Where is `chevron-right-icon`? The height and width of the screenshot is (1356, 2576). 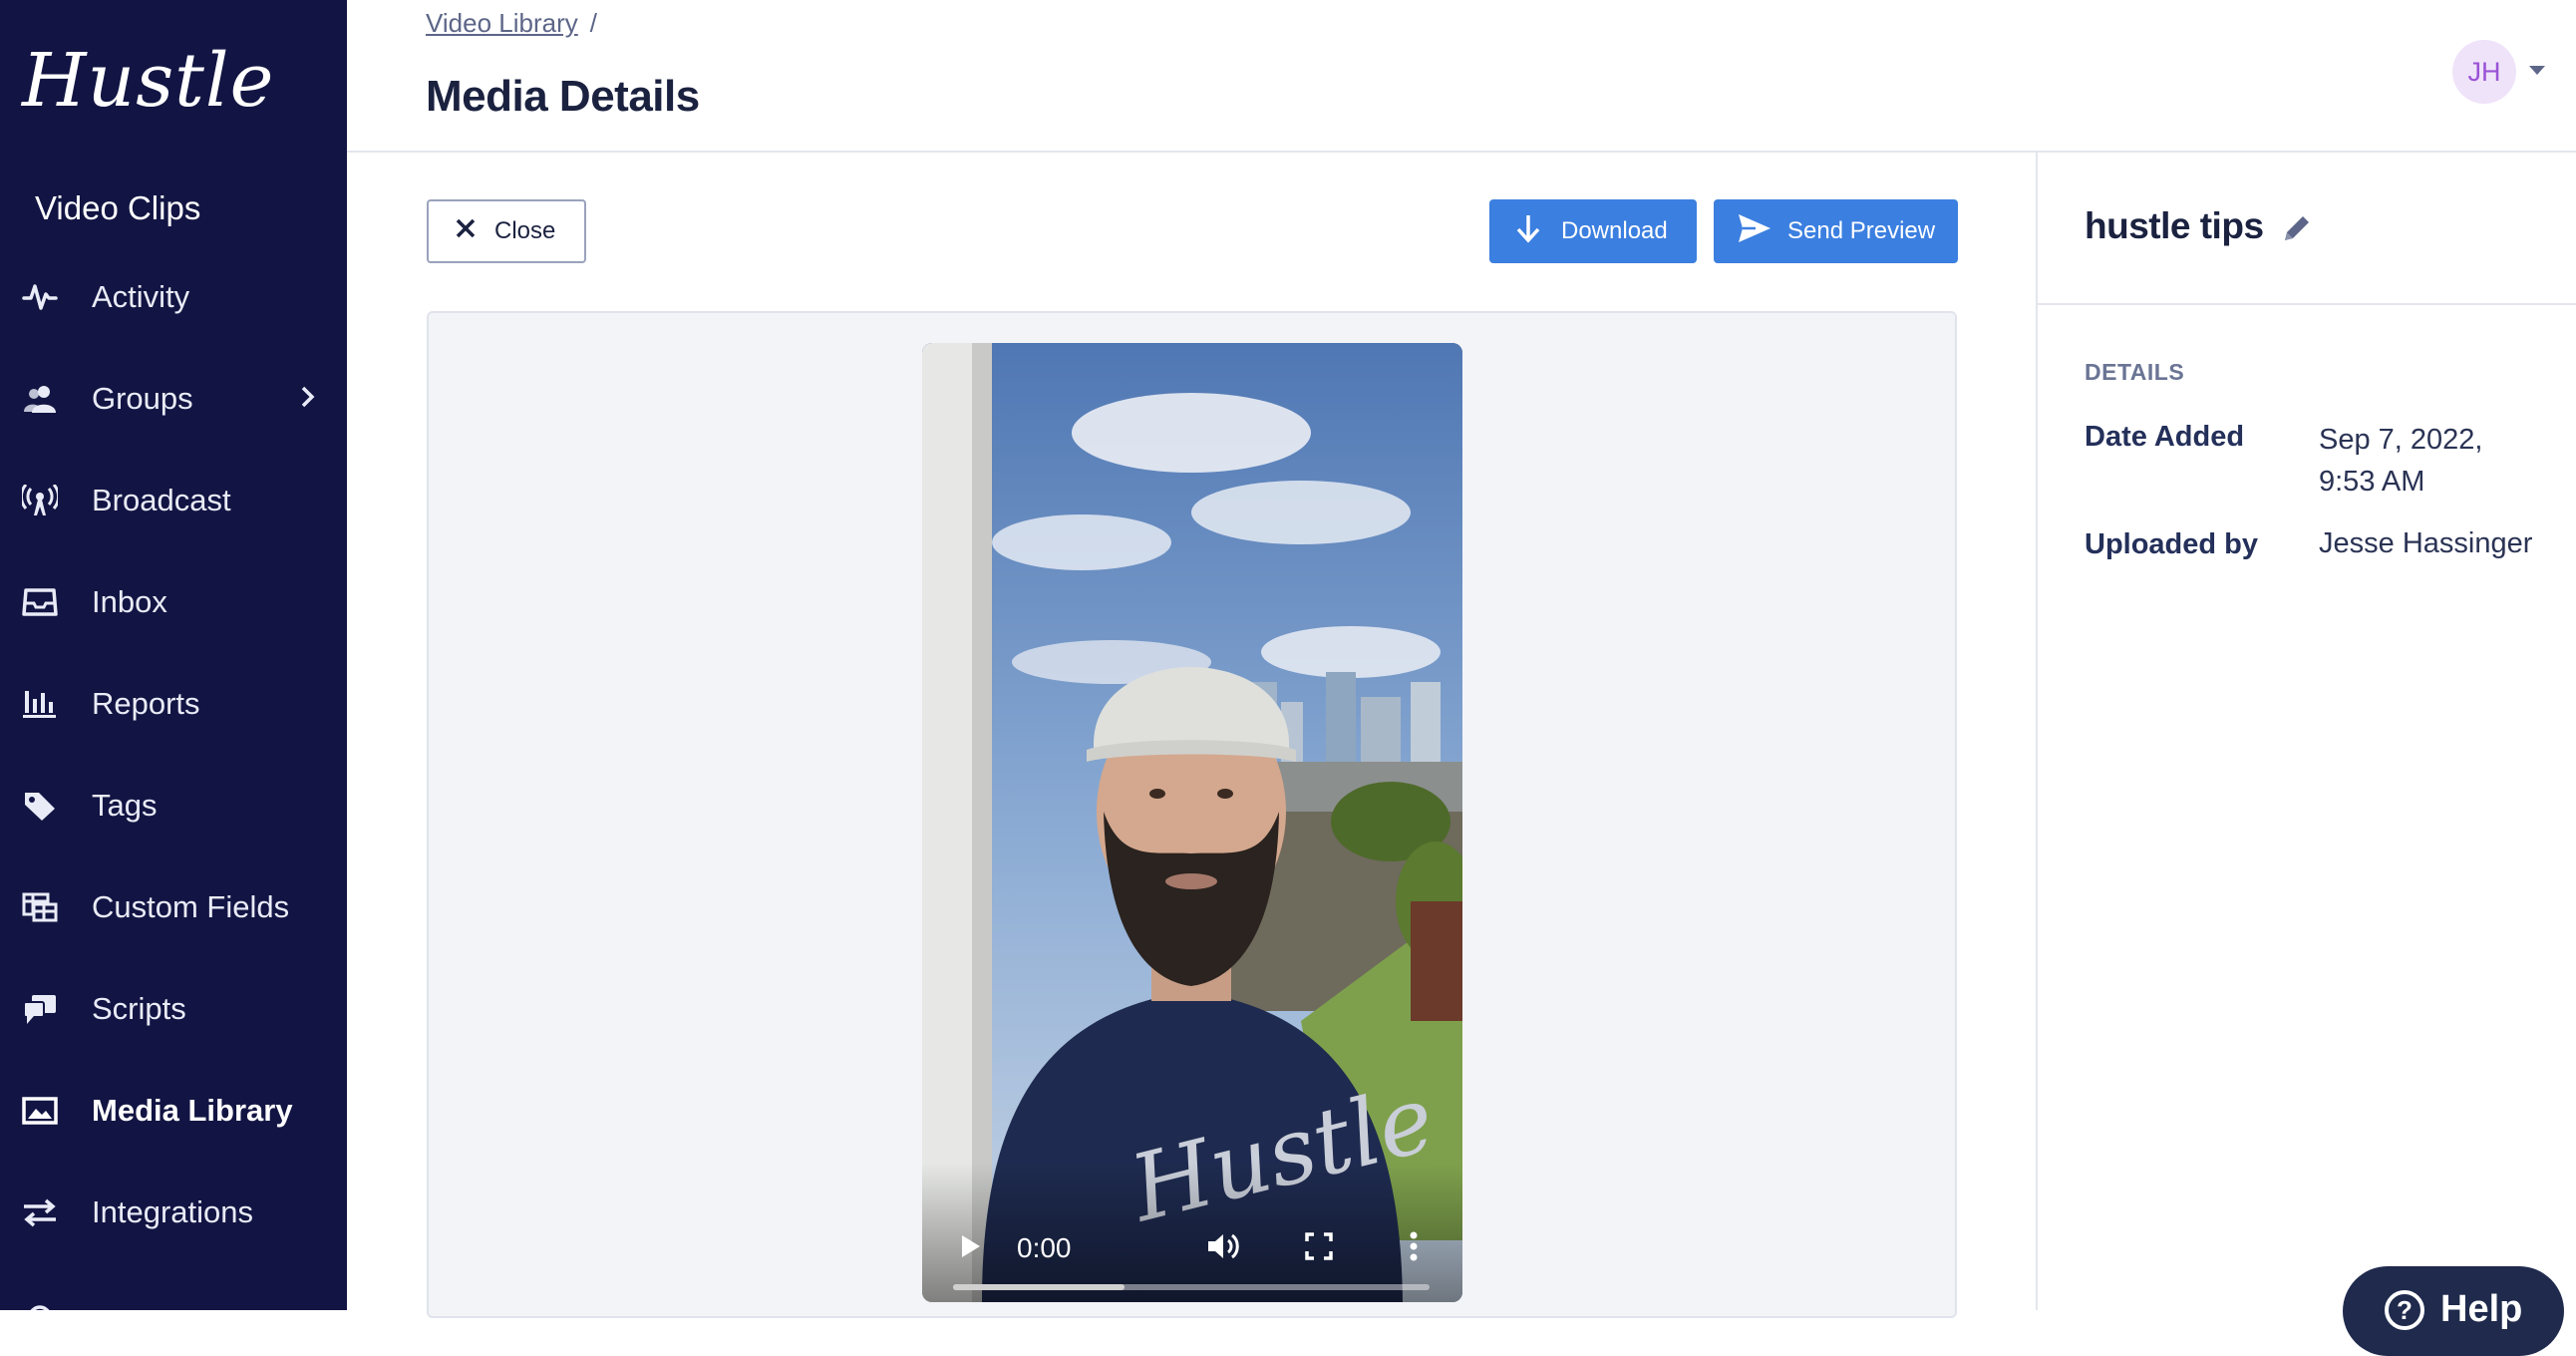 chevron-right-icon is located at coordinates (307, 399).